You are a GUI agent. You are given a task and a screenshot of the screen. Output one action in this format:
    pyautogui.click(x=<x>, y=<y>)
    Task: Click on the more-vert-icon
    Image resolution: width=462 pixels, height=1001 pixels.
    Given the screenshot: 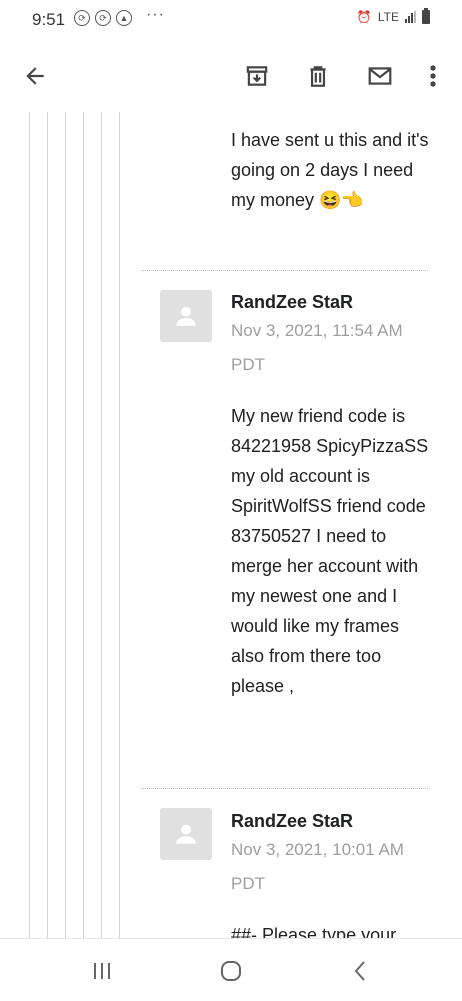 What is the action you would take?
    pyautogui.click(x=433, y=76)
    